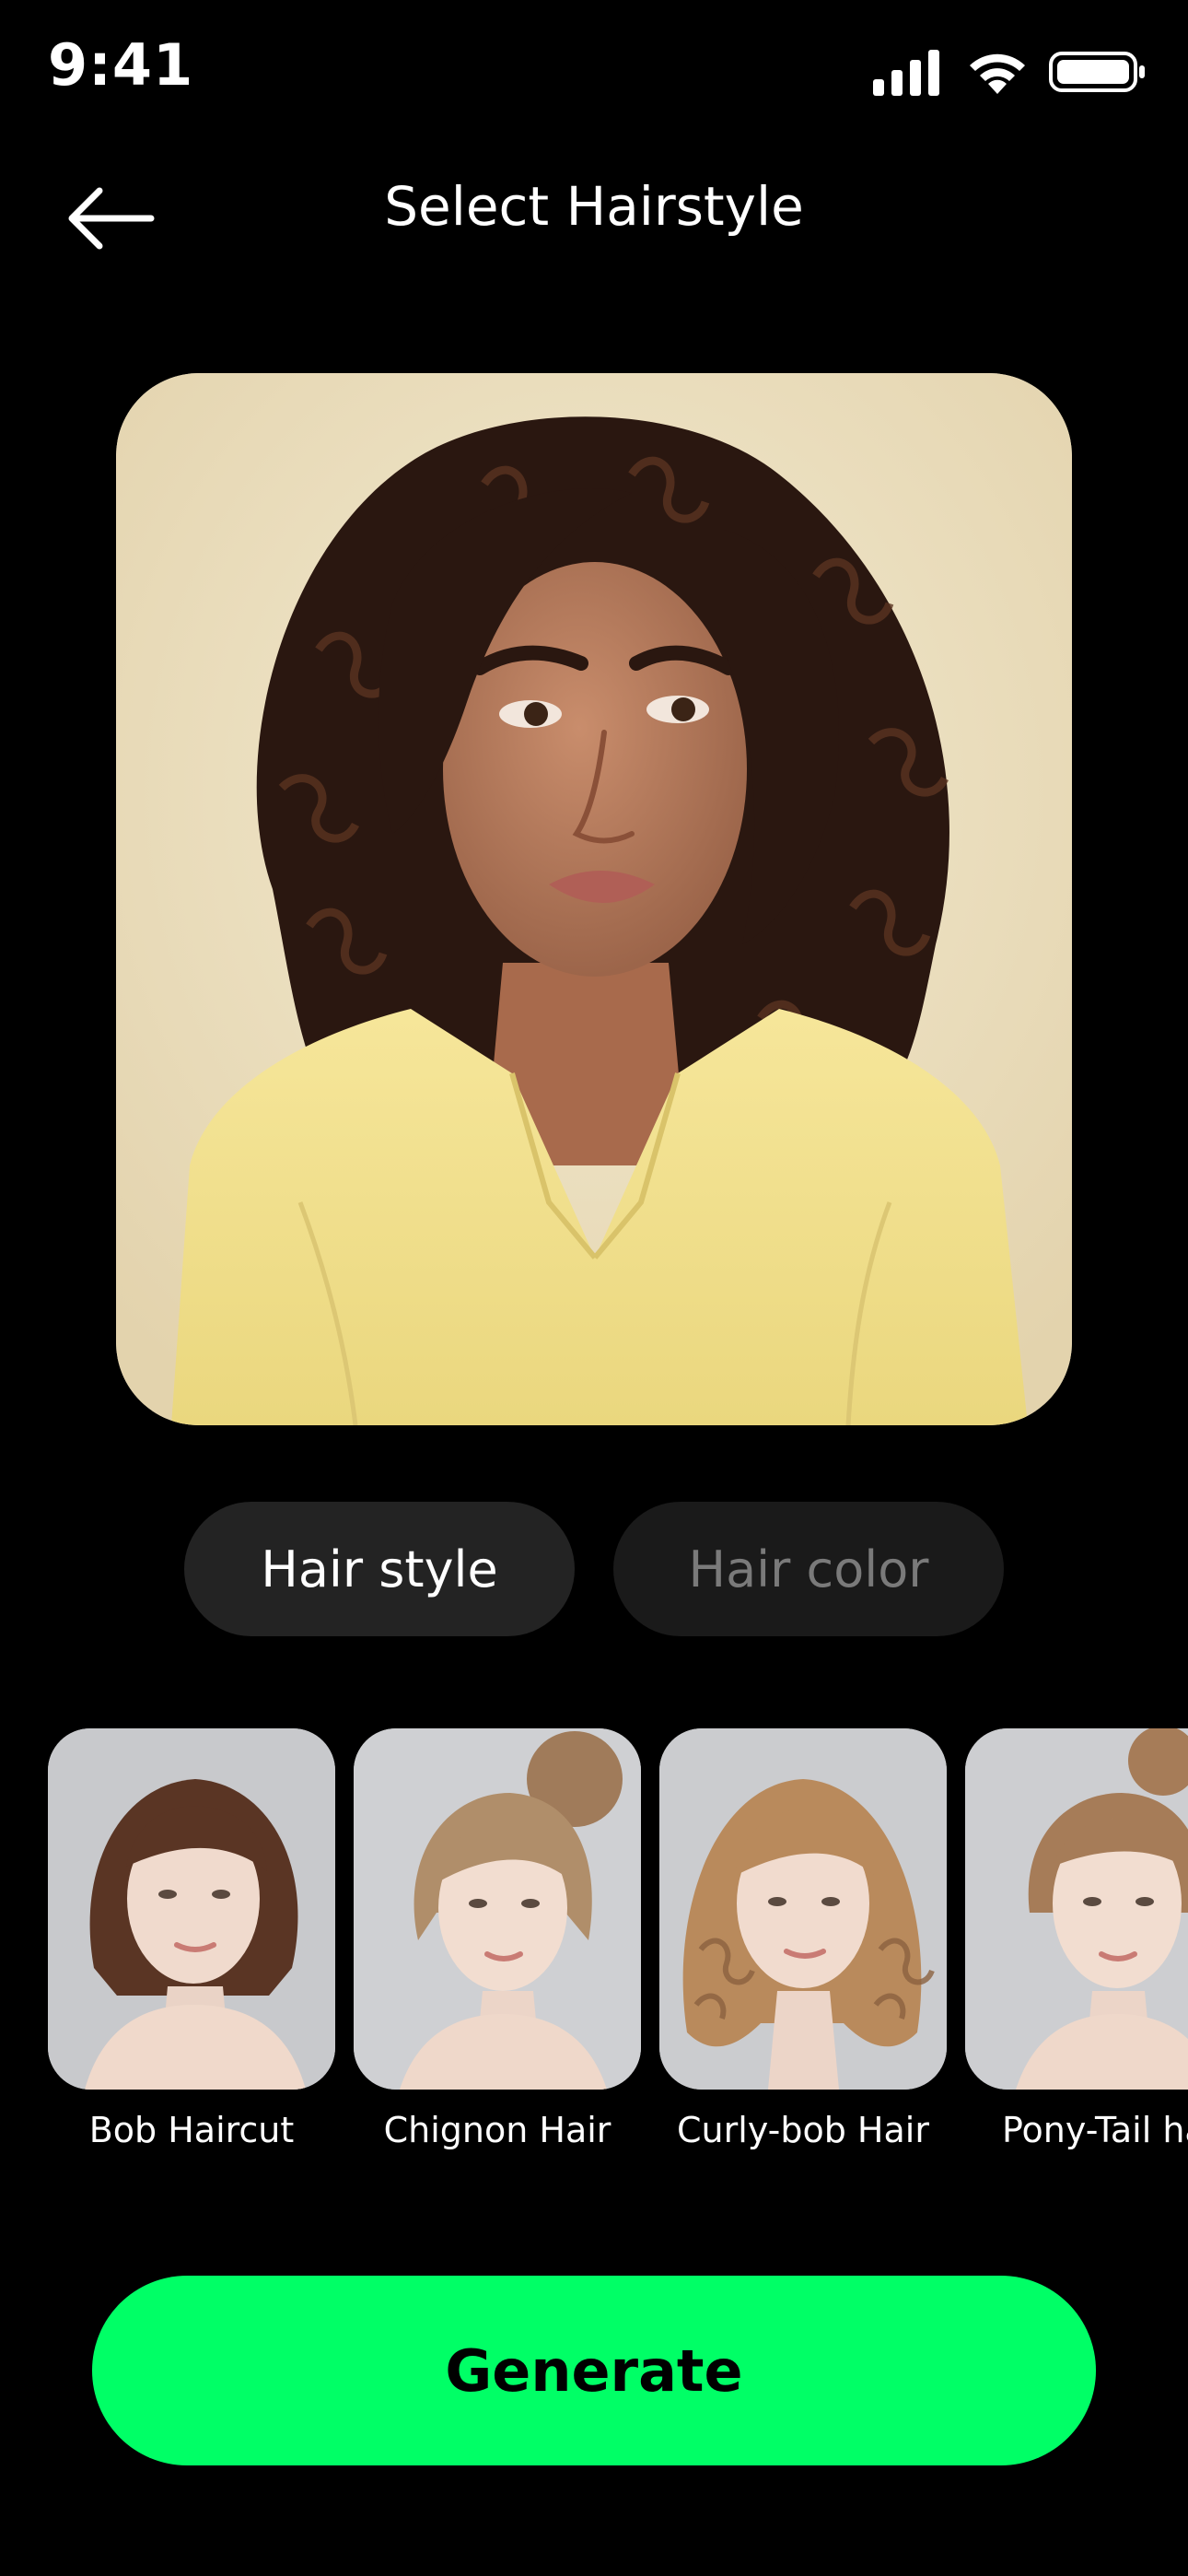 This screenshot has width=1188, height=2576. I want to click on hairstyle-option-chignon: Chignon Hair, so click(497, 1939).